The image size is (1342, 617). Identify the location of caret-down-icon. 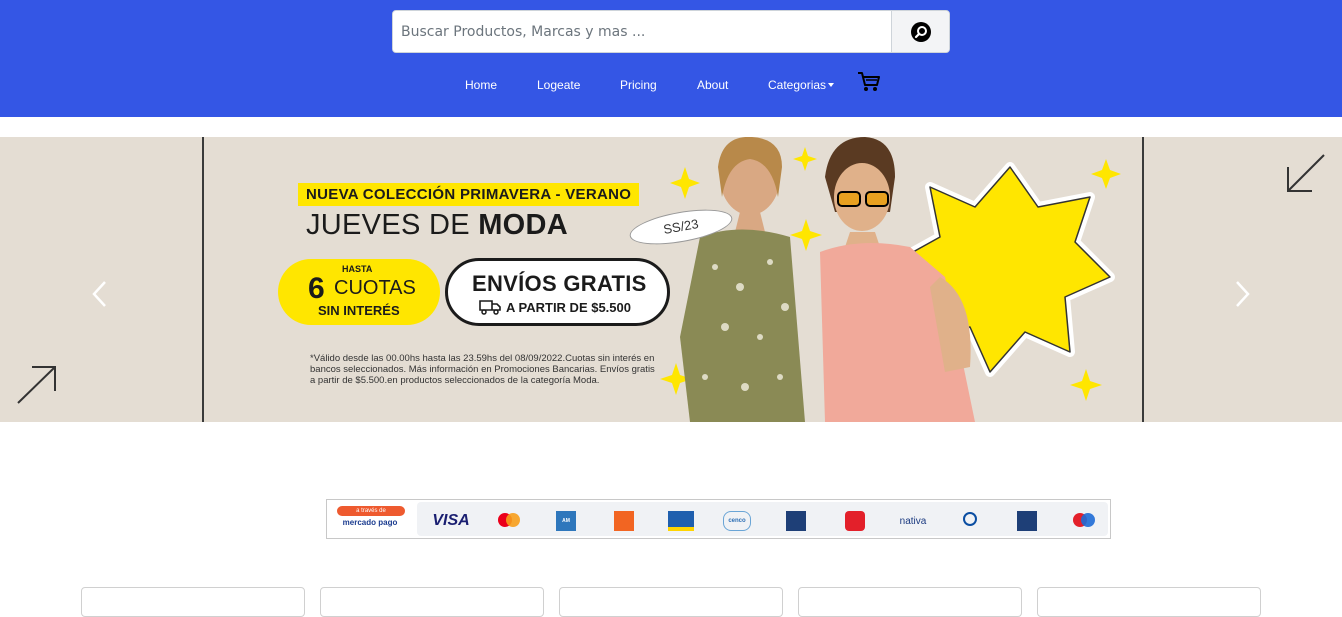
(831, 85).